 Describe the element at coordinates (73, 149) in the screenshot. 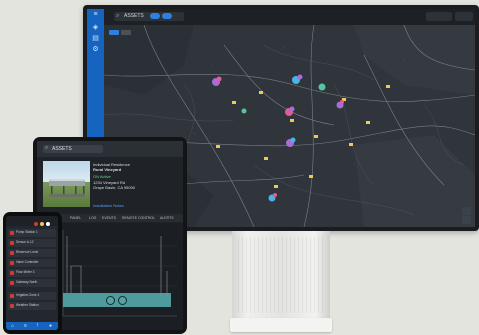

I see `tablet-search-input: ⌕ ASSETS` at that location.